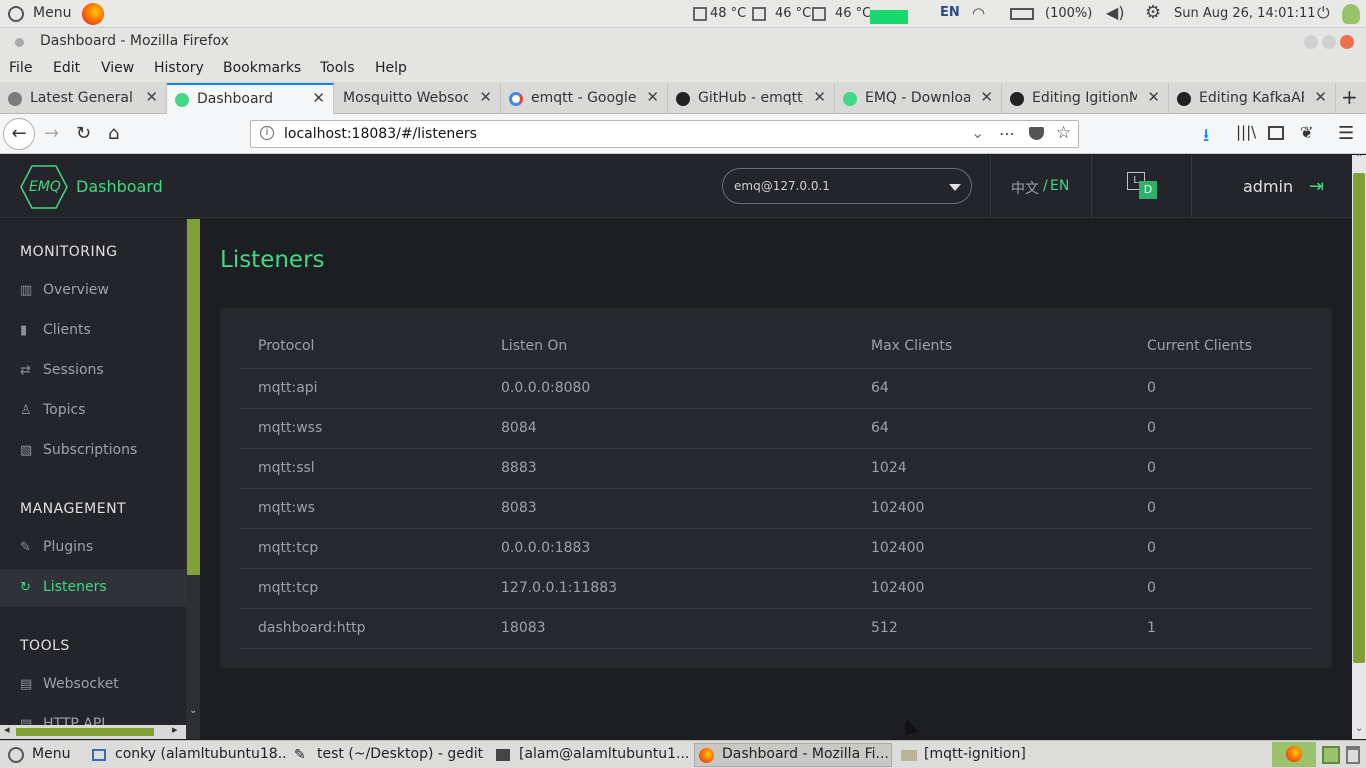  Describe the element at coordinates (66, 68) in the screenshot. I see `menu-edit: Edit` at that location.